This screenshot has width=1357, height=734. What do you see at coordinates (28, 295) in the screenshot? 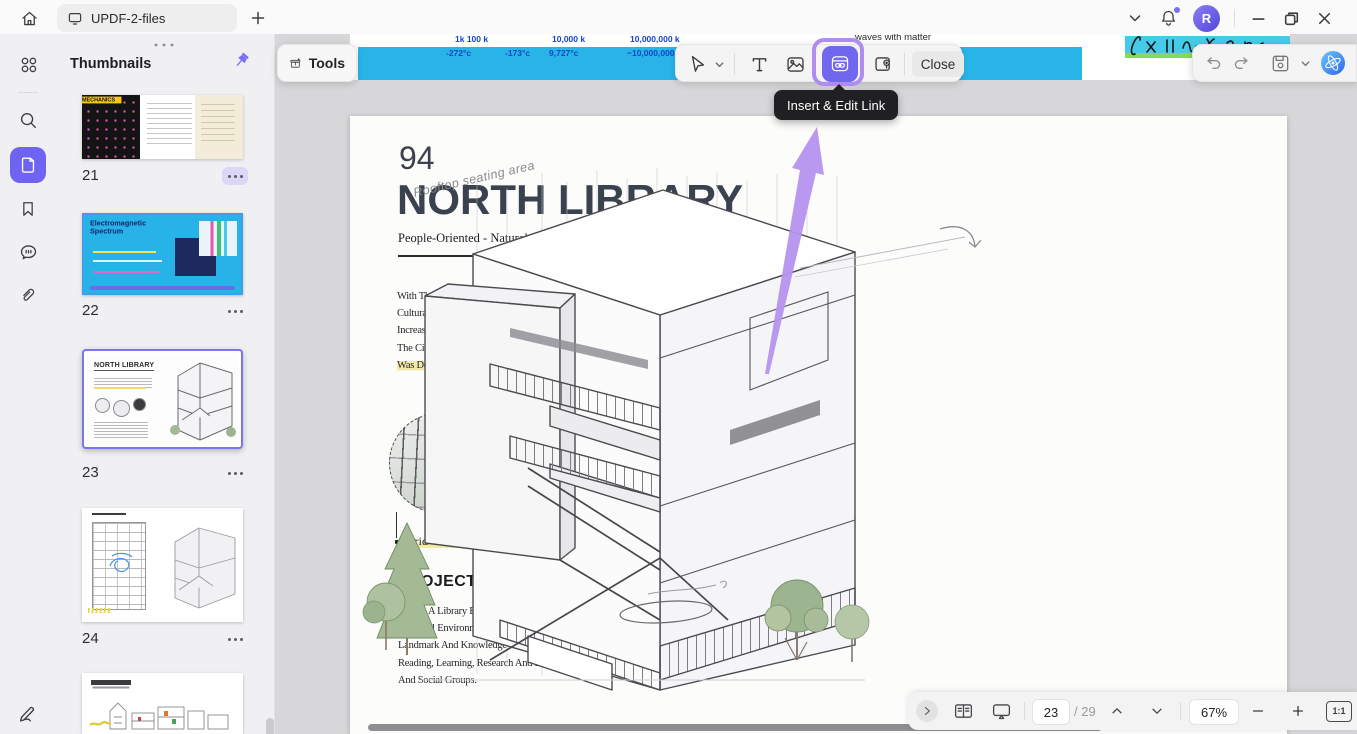
I see `rail-attachments-button` at bounding box center [28, 295].